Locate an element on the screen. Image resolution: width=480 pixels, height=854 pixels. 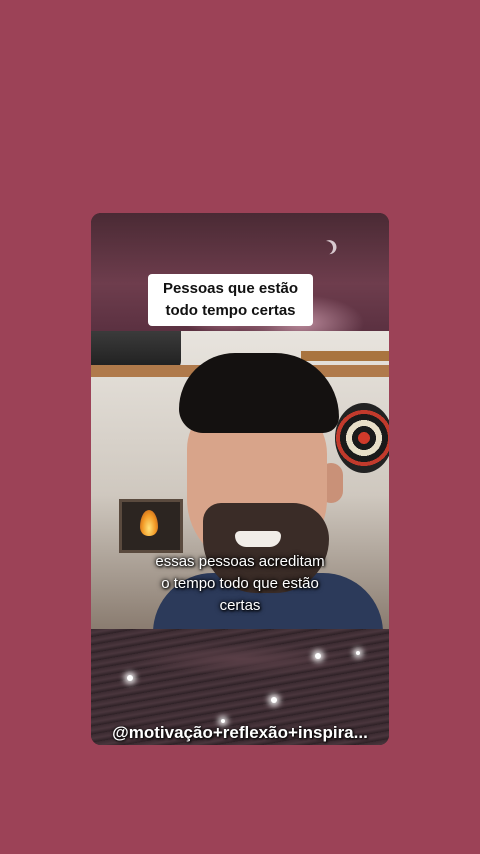
title-box: Pessoas que estão todo tempo certas is located at coordinates (230, 300).